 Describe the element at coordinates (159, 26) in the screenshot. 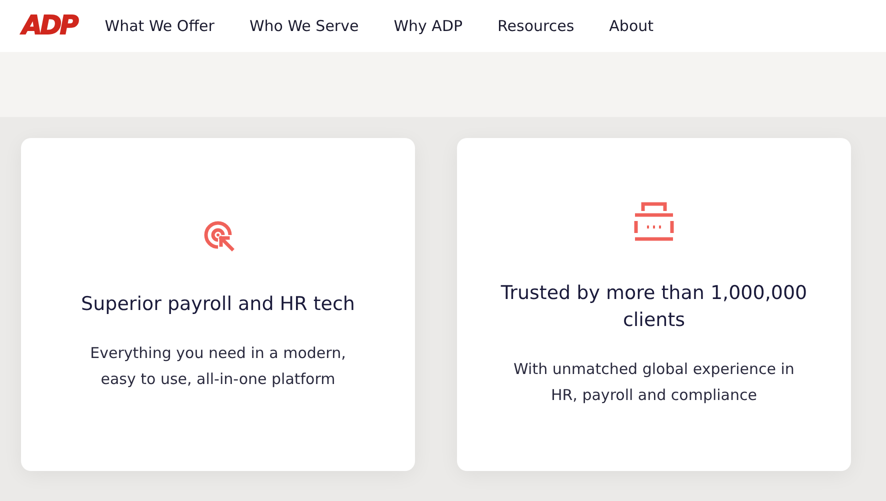

I see `nav-link: What We Offer` at that location.